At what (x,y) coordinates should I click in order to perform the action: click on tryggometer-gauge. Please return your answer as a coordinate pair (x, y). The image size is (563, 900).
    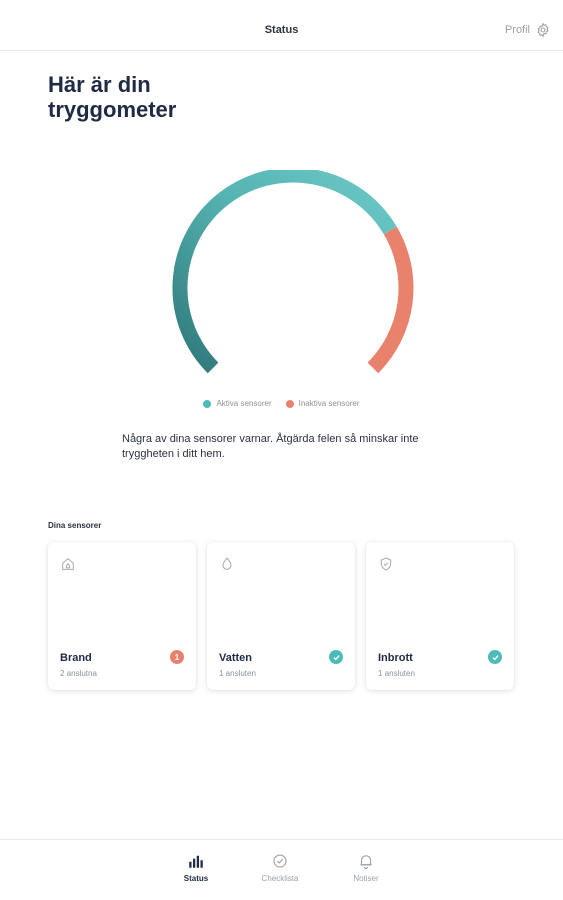
    Looking at the image, I should click on (293, 272).